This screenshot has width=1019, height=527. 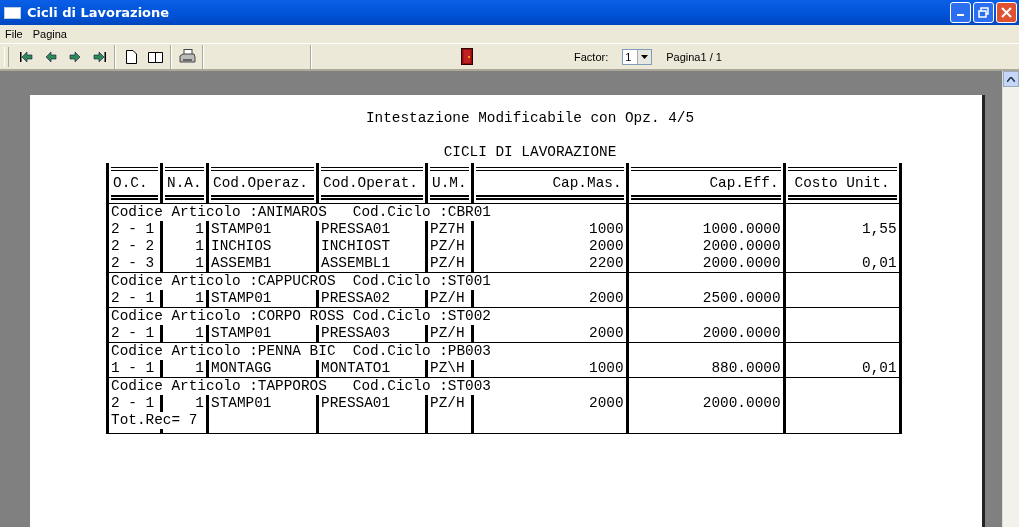 I want to click on window-title: Cicli di Lavorazione, so click(x=99, y=12).